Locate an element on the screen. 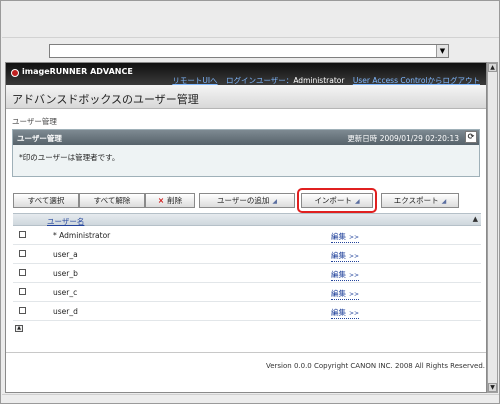  table-row: user_b 編集 >> is located at coordinates (247, 273).